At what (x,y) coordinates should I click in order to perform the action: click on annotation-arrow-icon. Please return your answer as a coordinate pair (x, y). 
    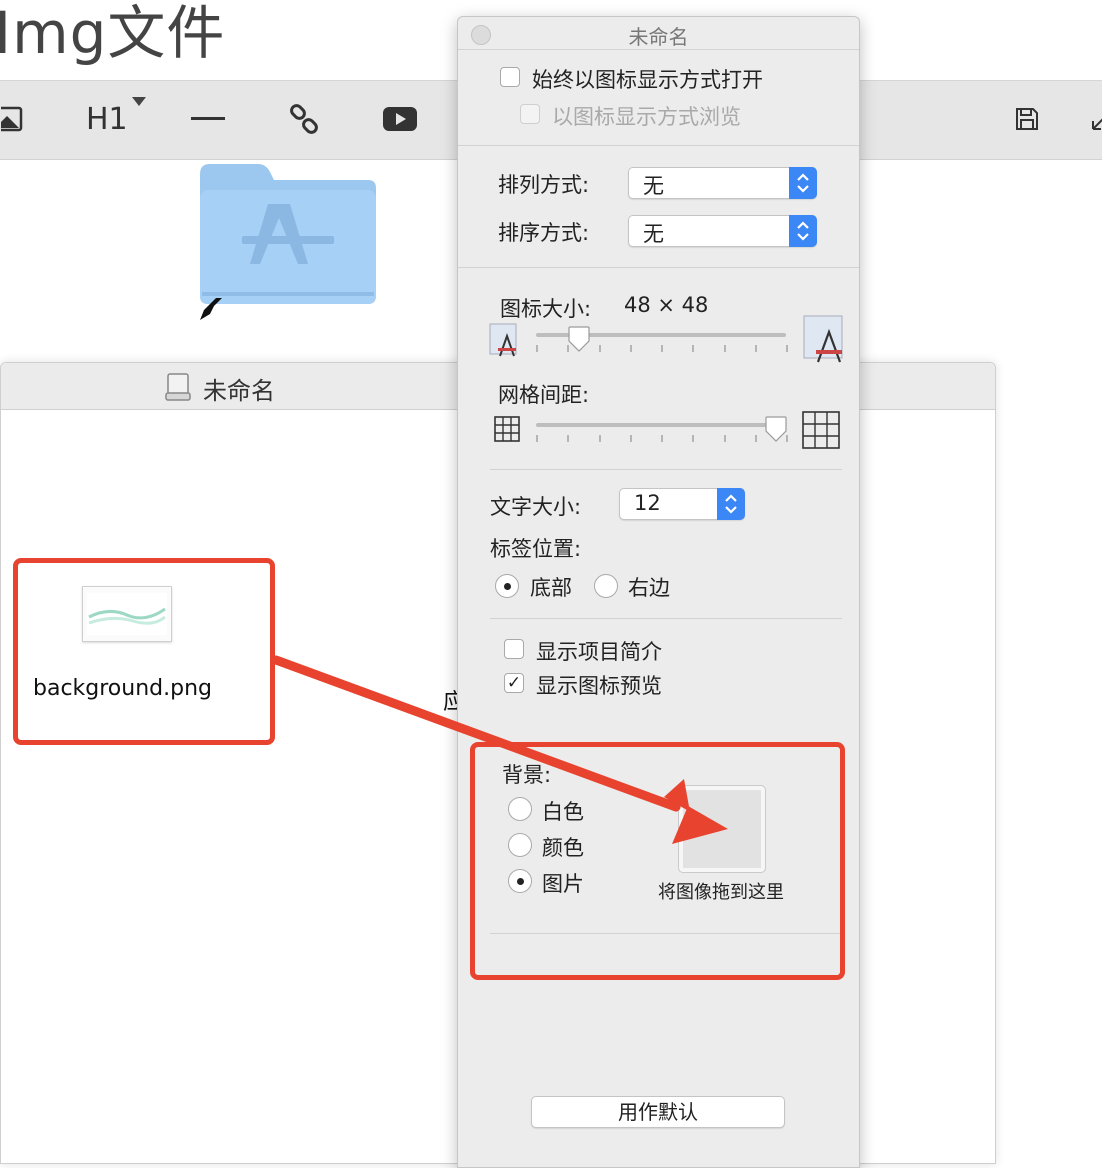
    Looking at the image, I should click on (499, 749).